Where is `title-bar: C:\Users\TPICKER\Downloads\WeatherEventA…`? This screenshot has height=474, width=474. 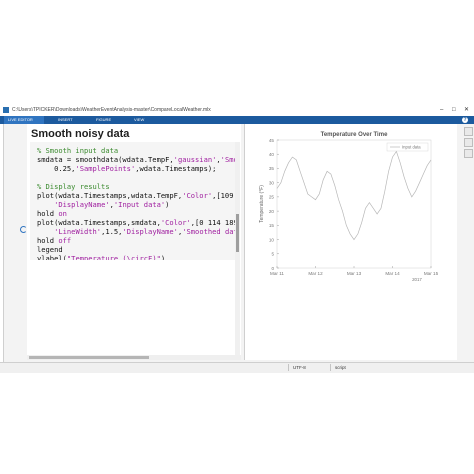
title-bar: C:\Users\TPICKER\Downloads\WeatherEventA… is located at coordinates (237, 110).